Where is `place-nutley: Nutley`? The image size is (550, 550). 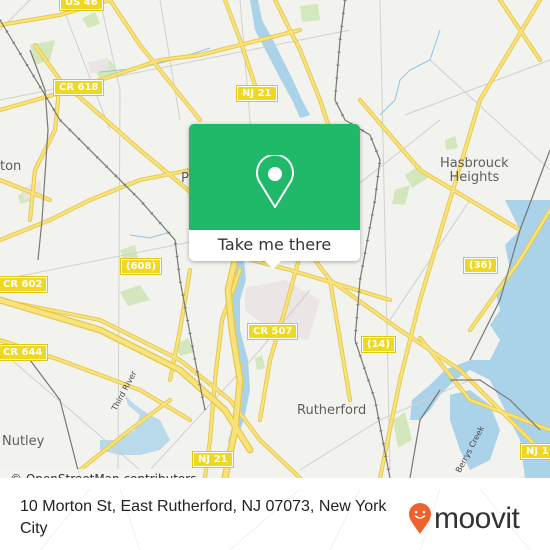 place-nutley: Nutley is located at coordinates (23, 441).